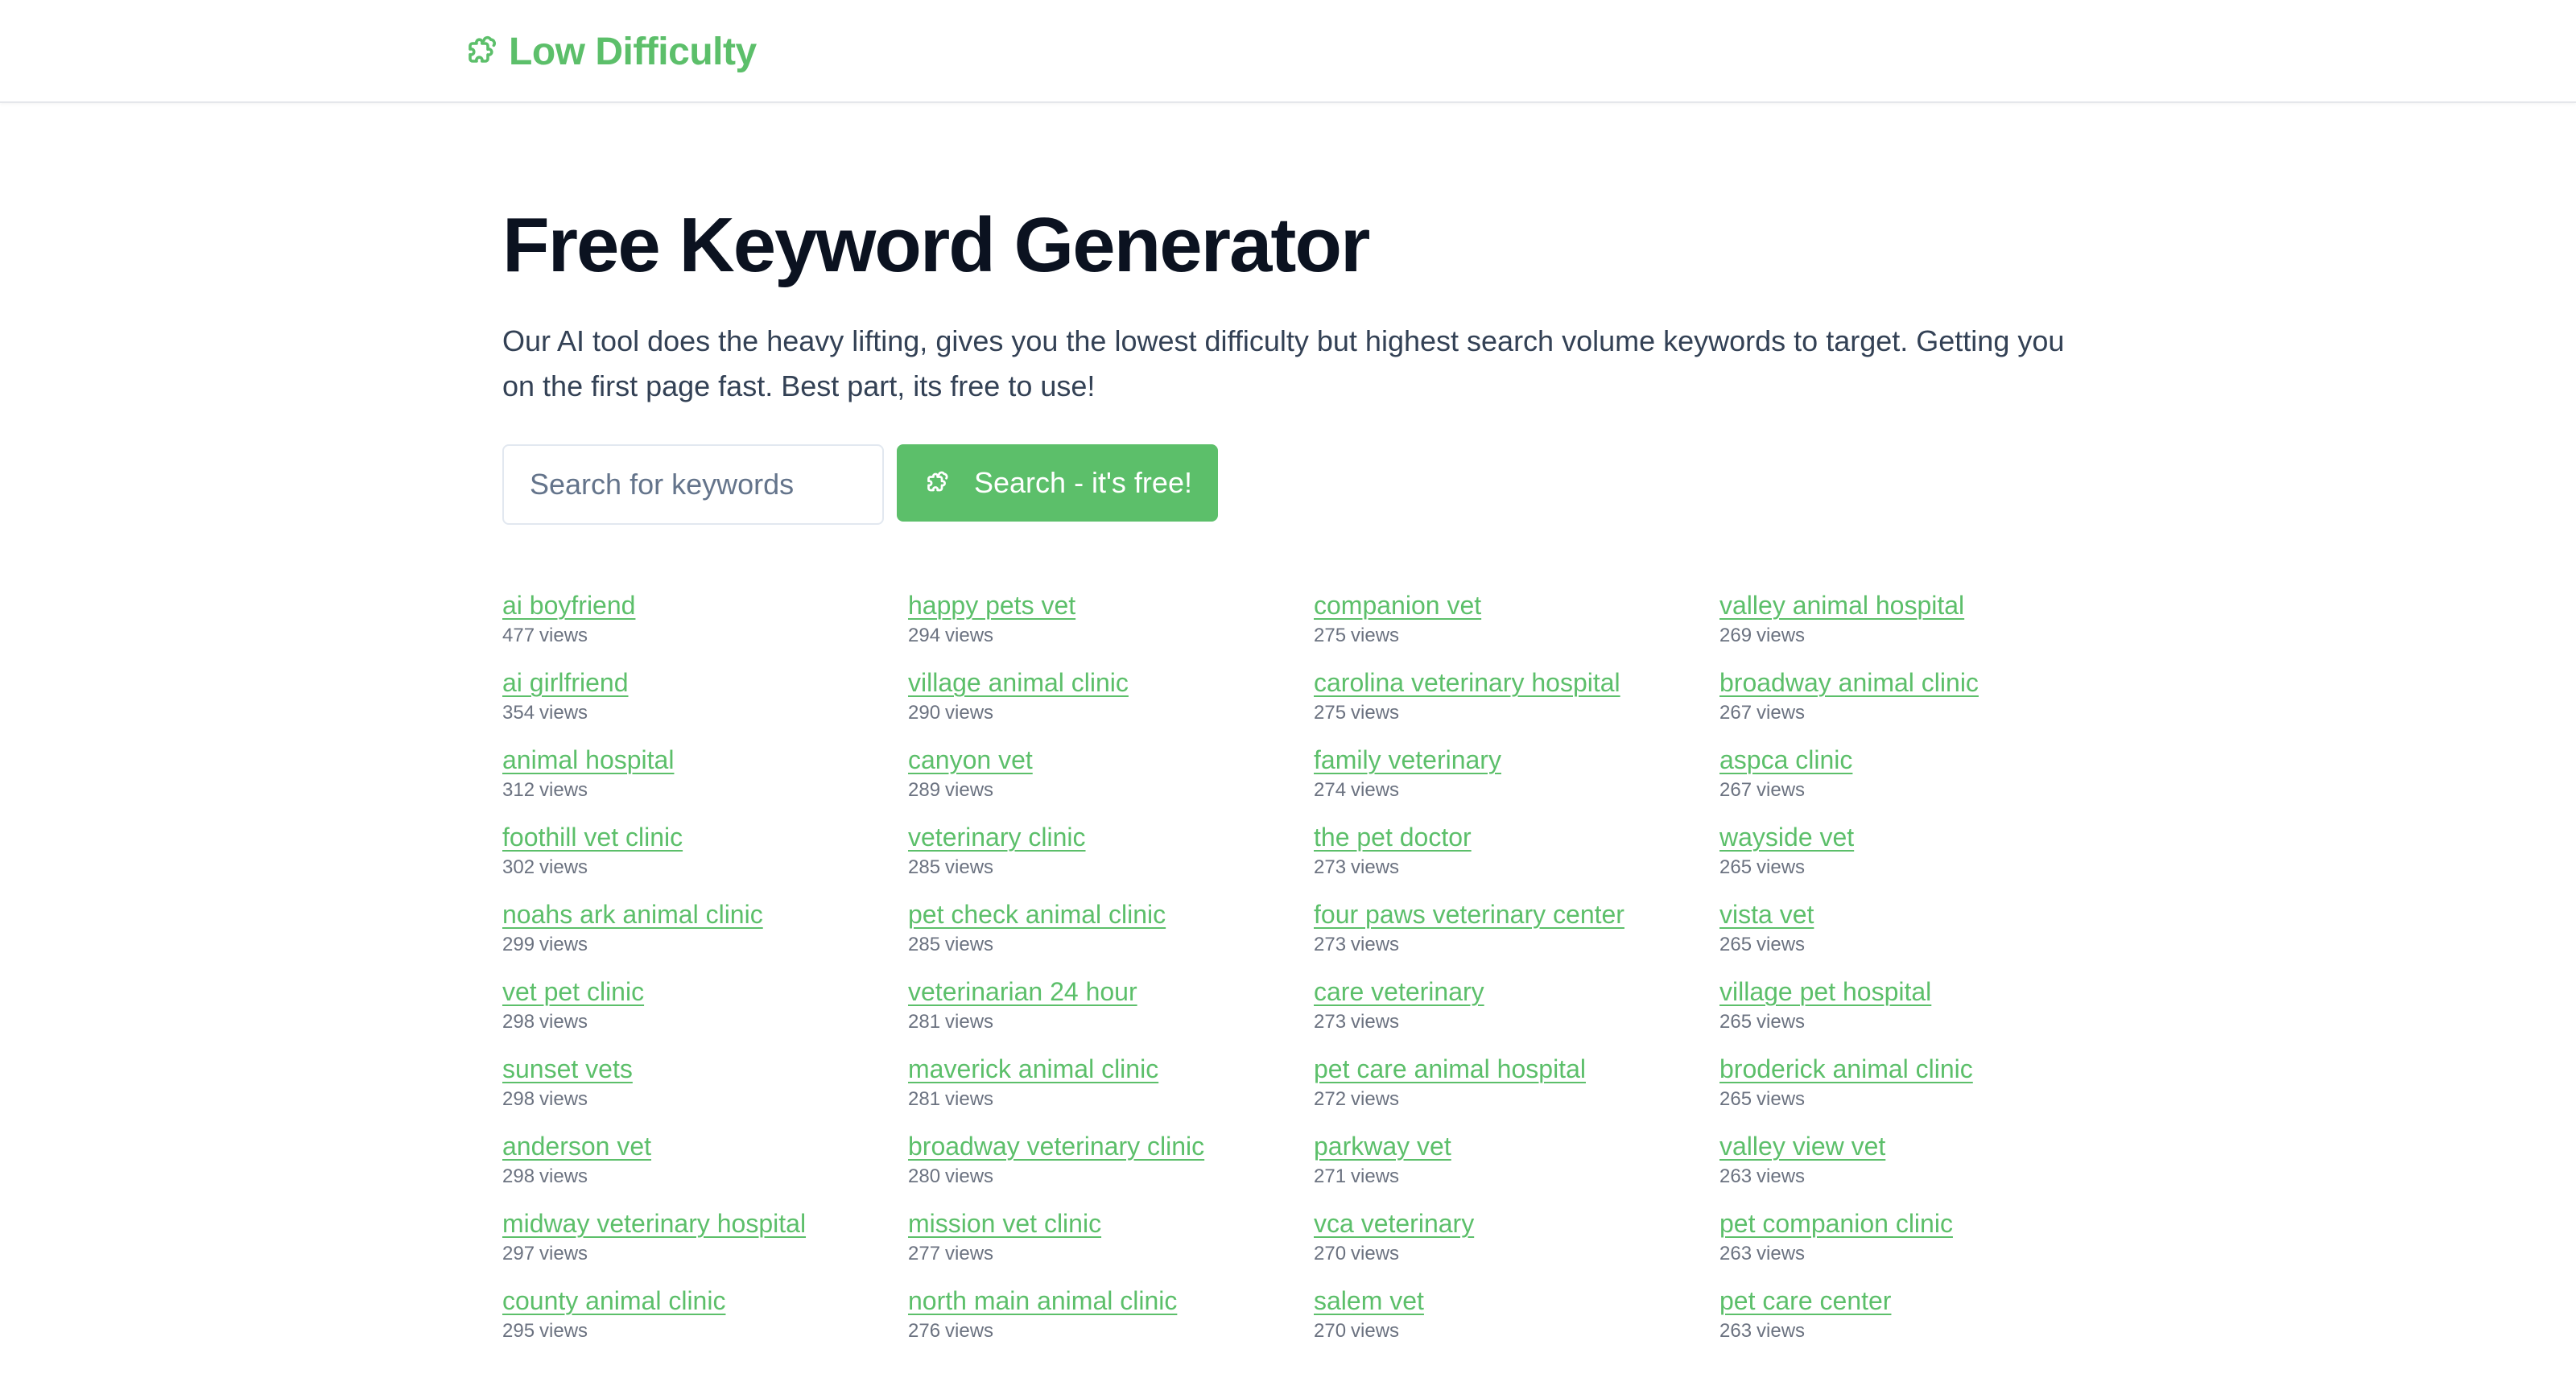  I want to click on keyword-views-count: 276, so click(925, 1331).